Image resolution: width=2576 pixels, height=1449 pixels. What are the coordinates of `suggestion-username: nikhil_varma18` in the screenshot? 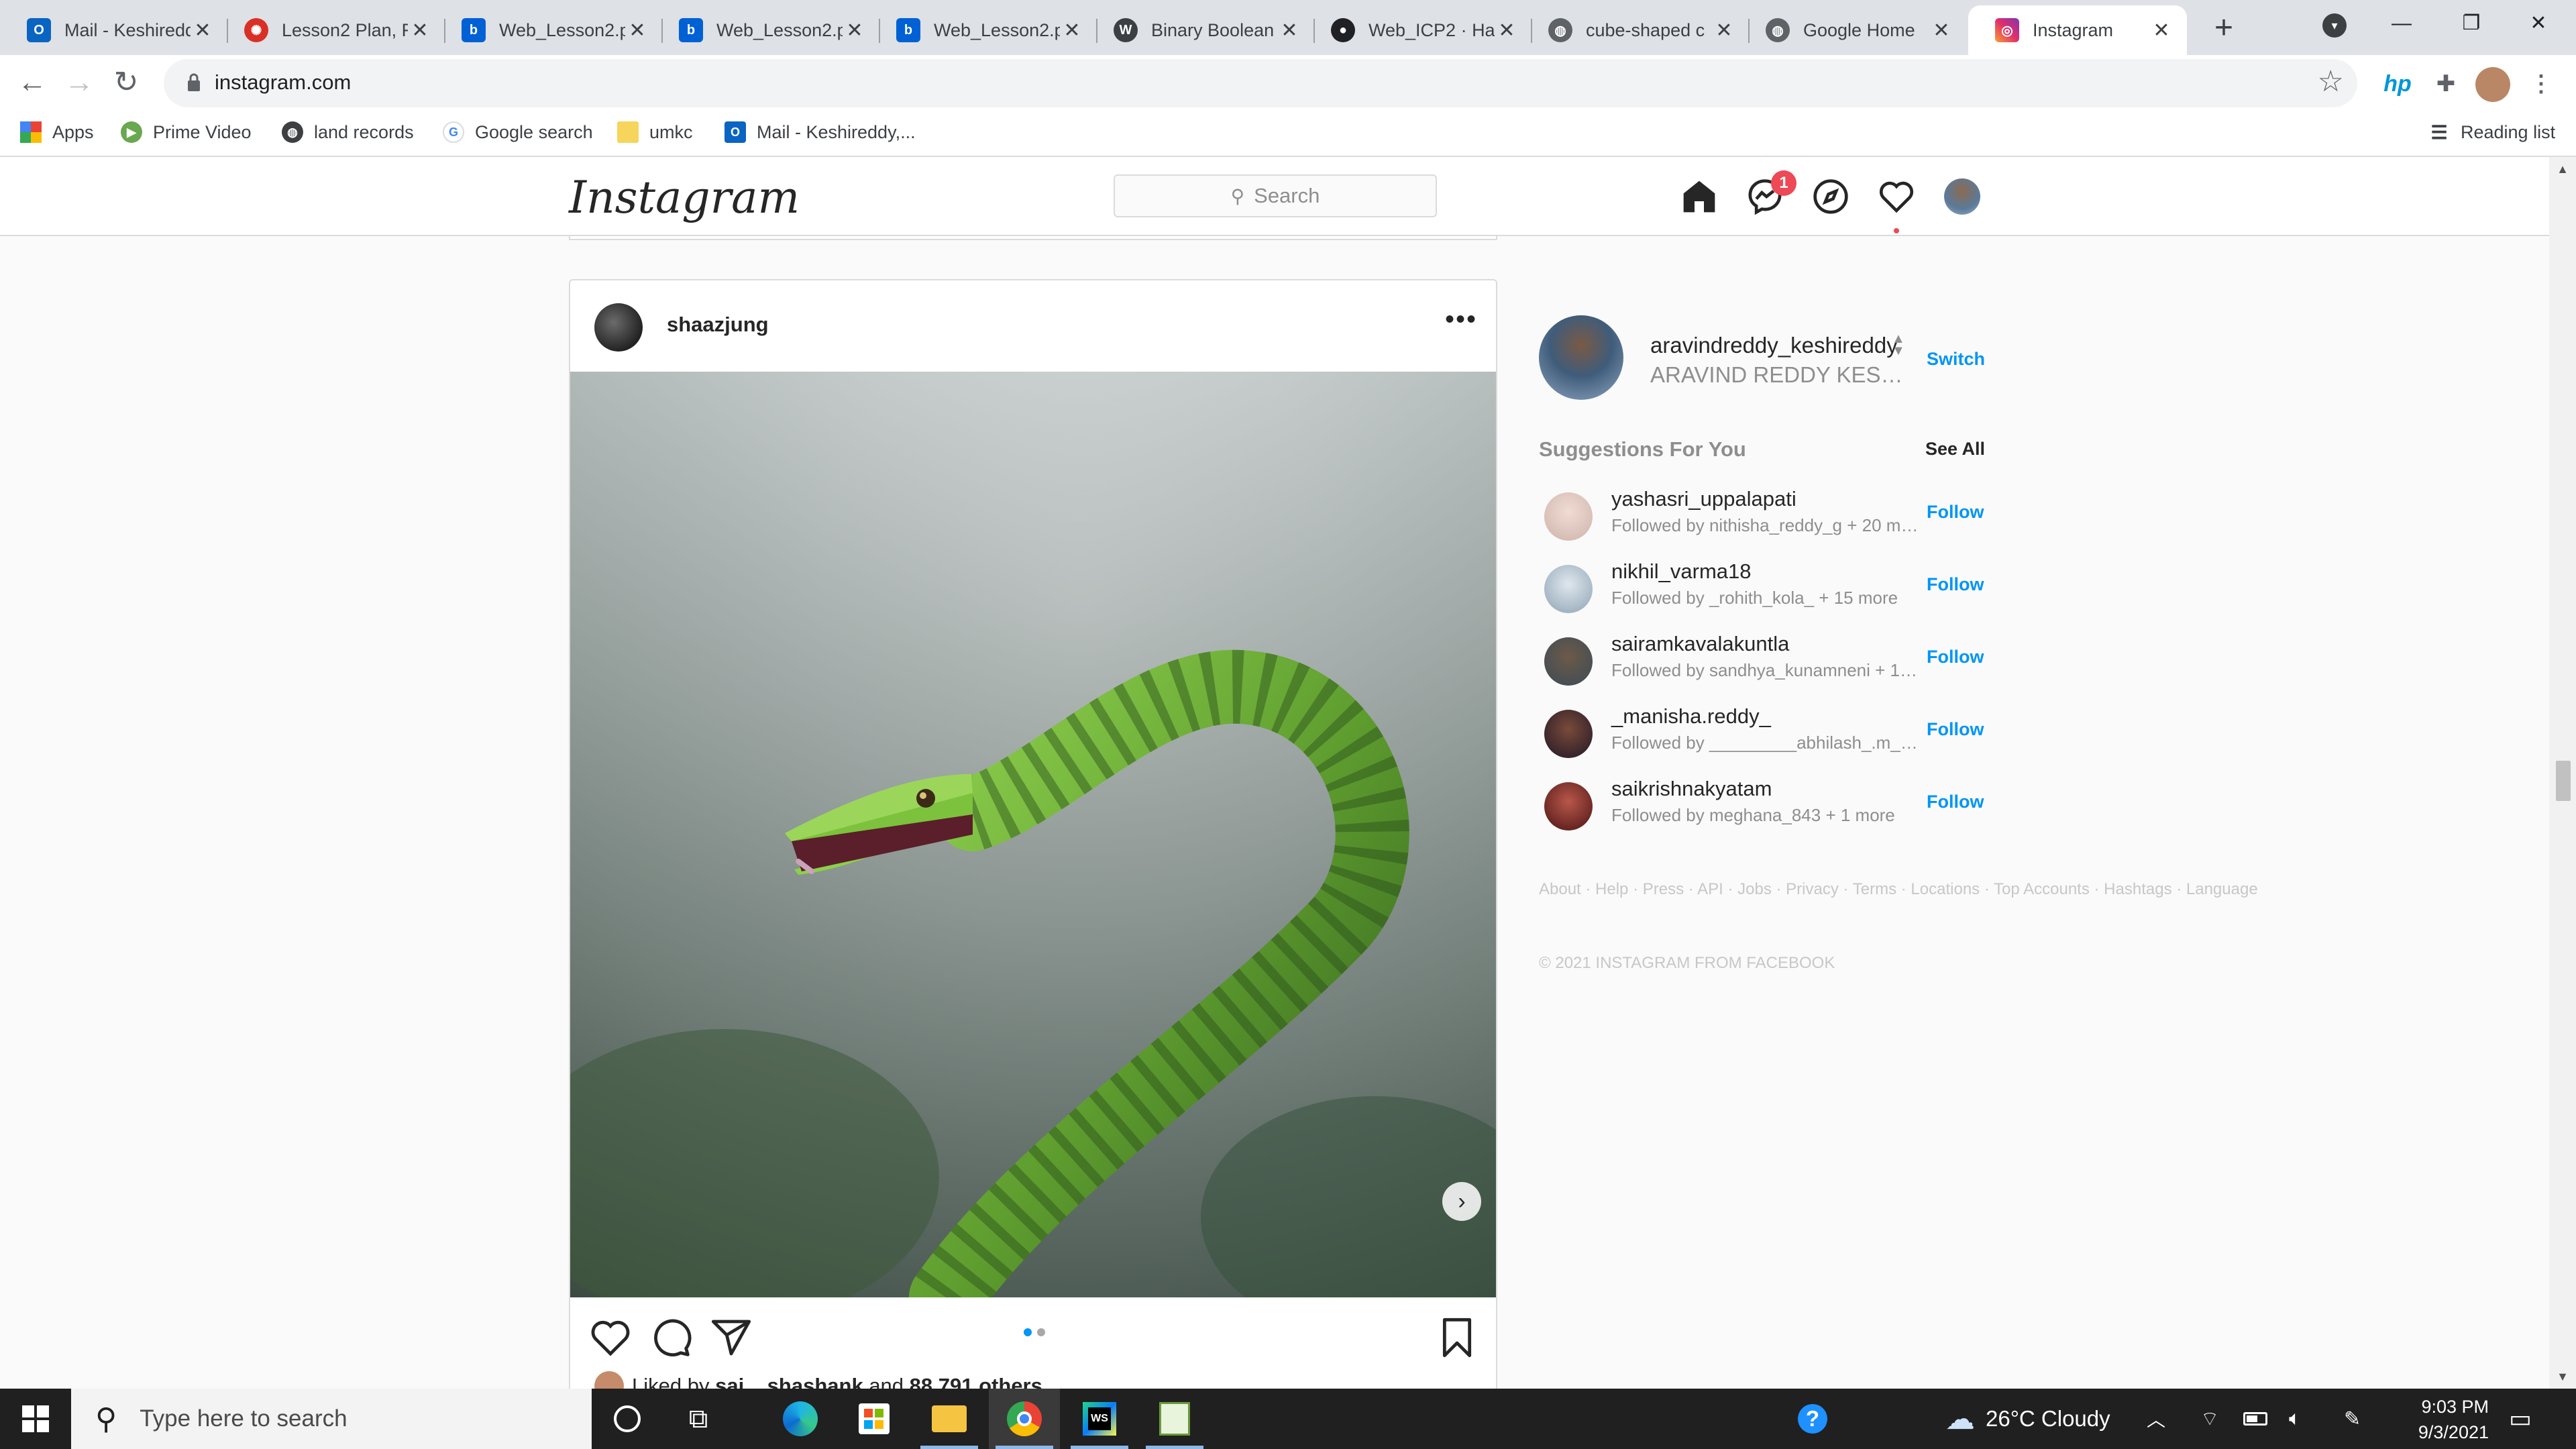 It's located at (1681, 571).